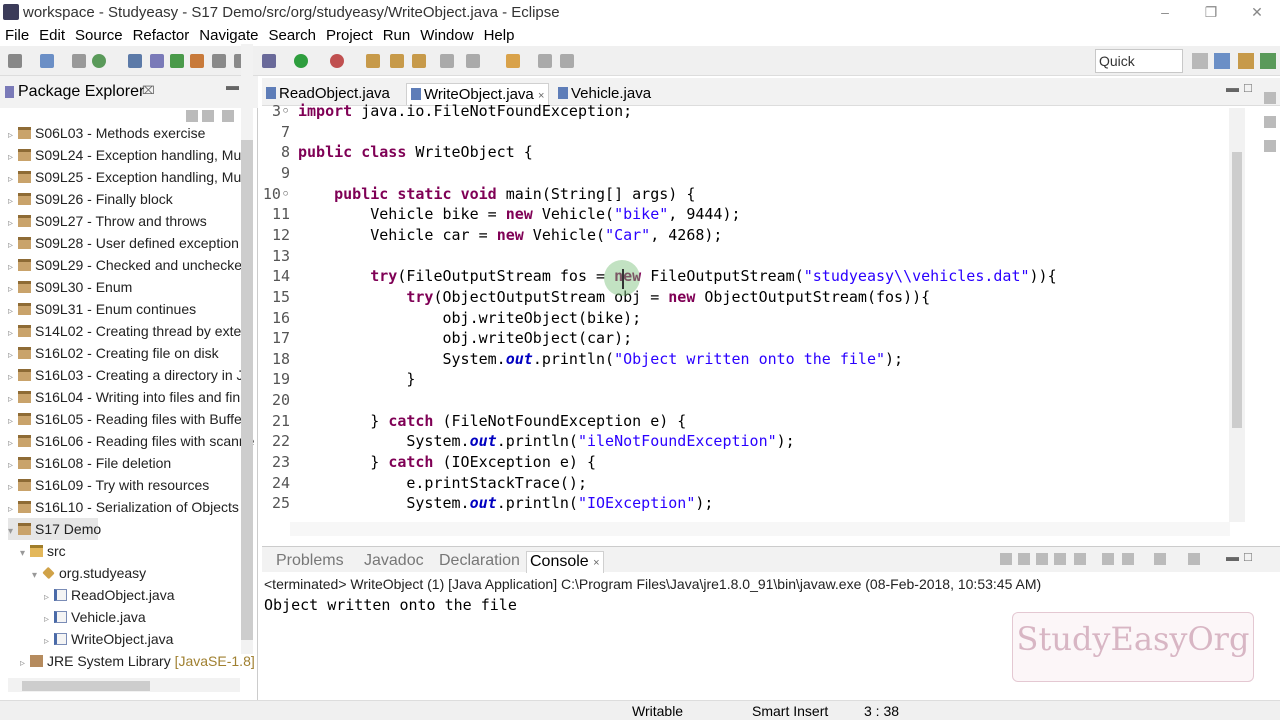 Image resolution: width=1280 pixels, height=720 pixels. Describe the element at coordinates (247, 390) in the screenshot. I see `package-explorer-scroll-thumb` at that location.